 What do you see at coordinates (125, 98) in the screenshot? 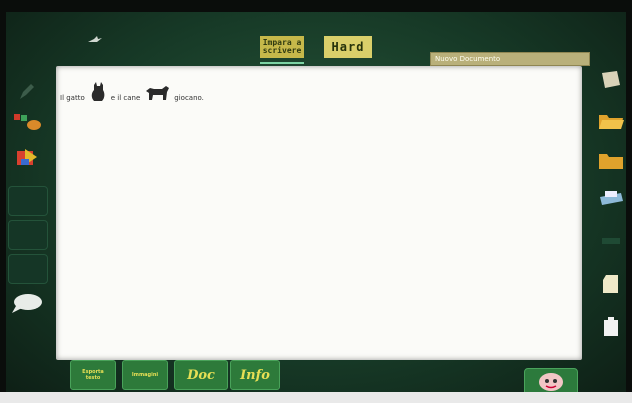
I see `word-text: e il cane` at bounding box center [125, 98].